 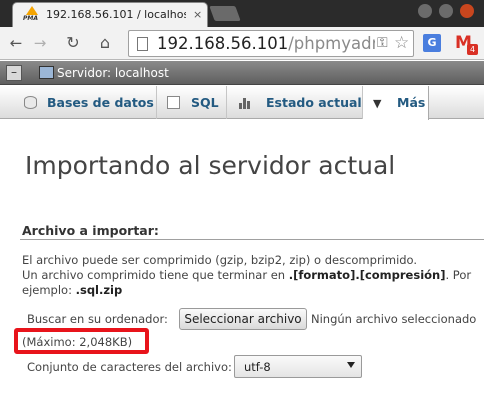 I want to click on page-title: Importando al servidor actual, so click(x=210, y=165).